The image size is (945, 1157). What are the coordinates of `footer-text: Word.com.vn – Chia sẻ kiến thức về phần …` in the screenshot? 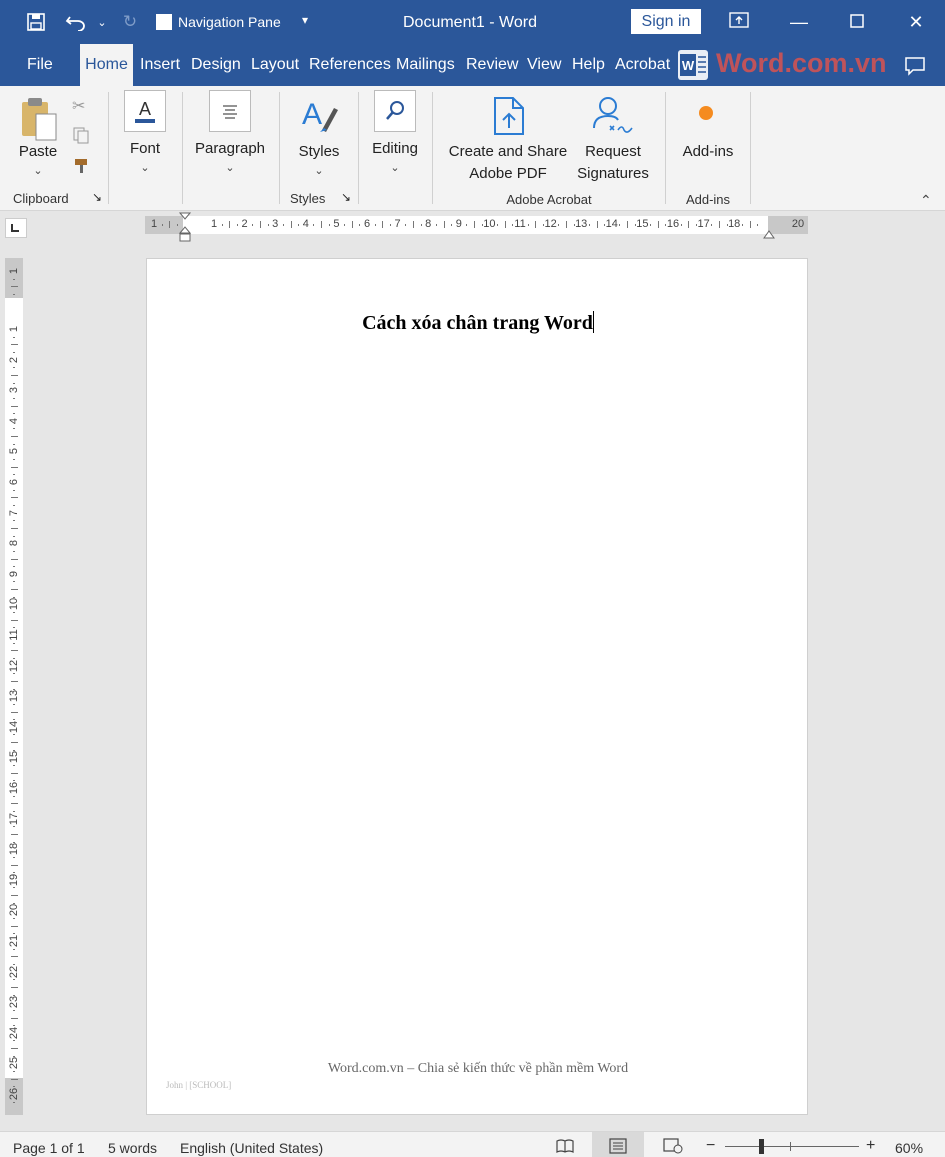 It's located at (478, 1069).